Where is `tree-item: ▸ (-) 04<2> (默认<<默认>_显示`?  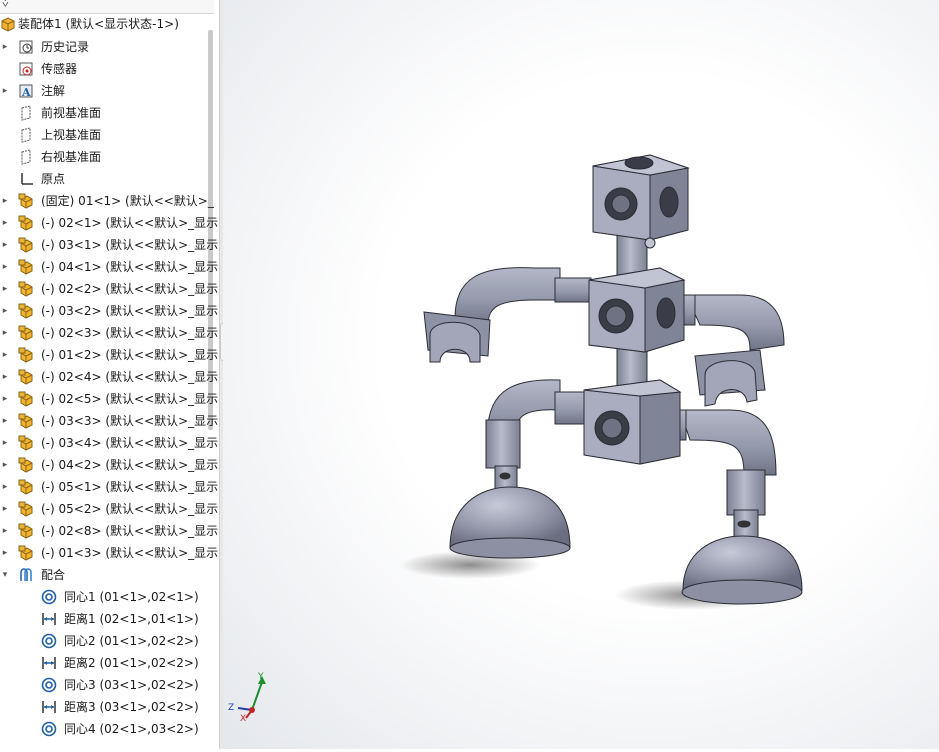 tree-item: ▸ (-) 04<2> (默认<<默认>_显示 is located at coordinates (109, 465).